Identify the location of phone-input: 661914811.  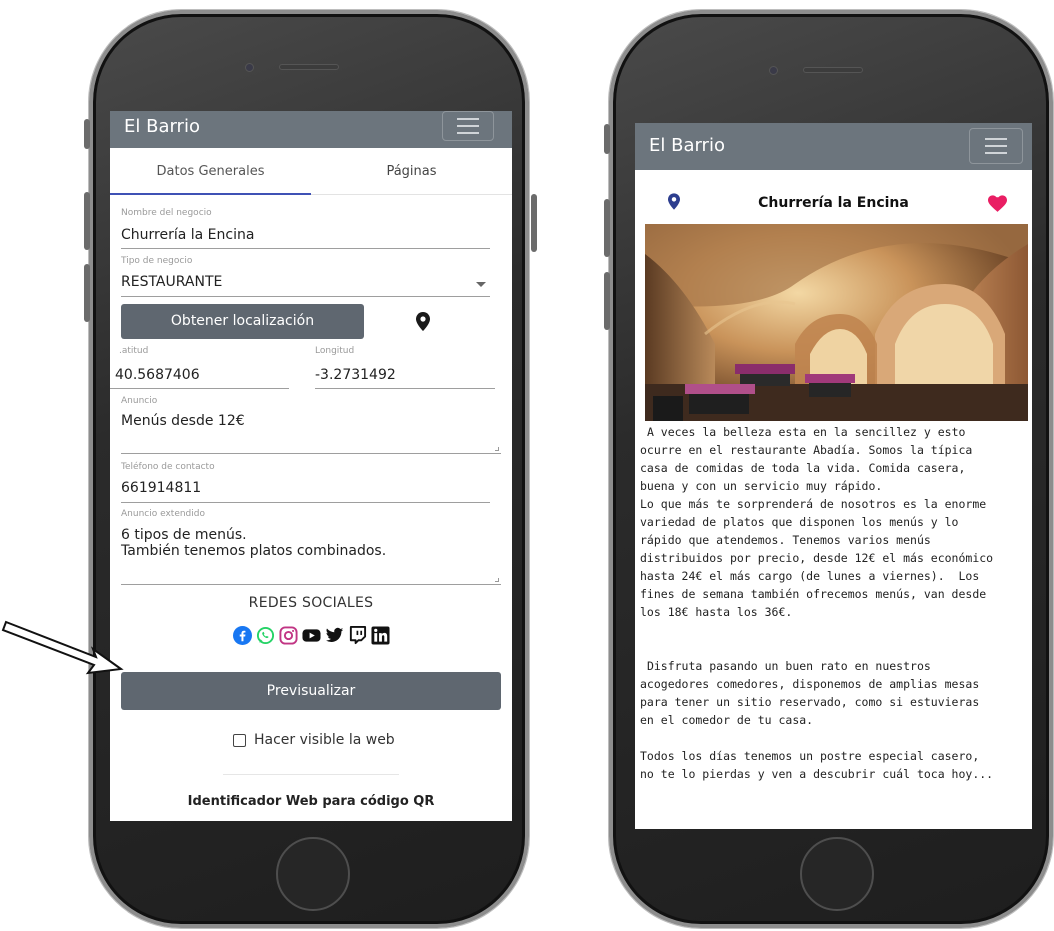
(161, 488).